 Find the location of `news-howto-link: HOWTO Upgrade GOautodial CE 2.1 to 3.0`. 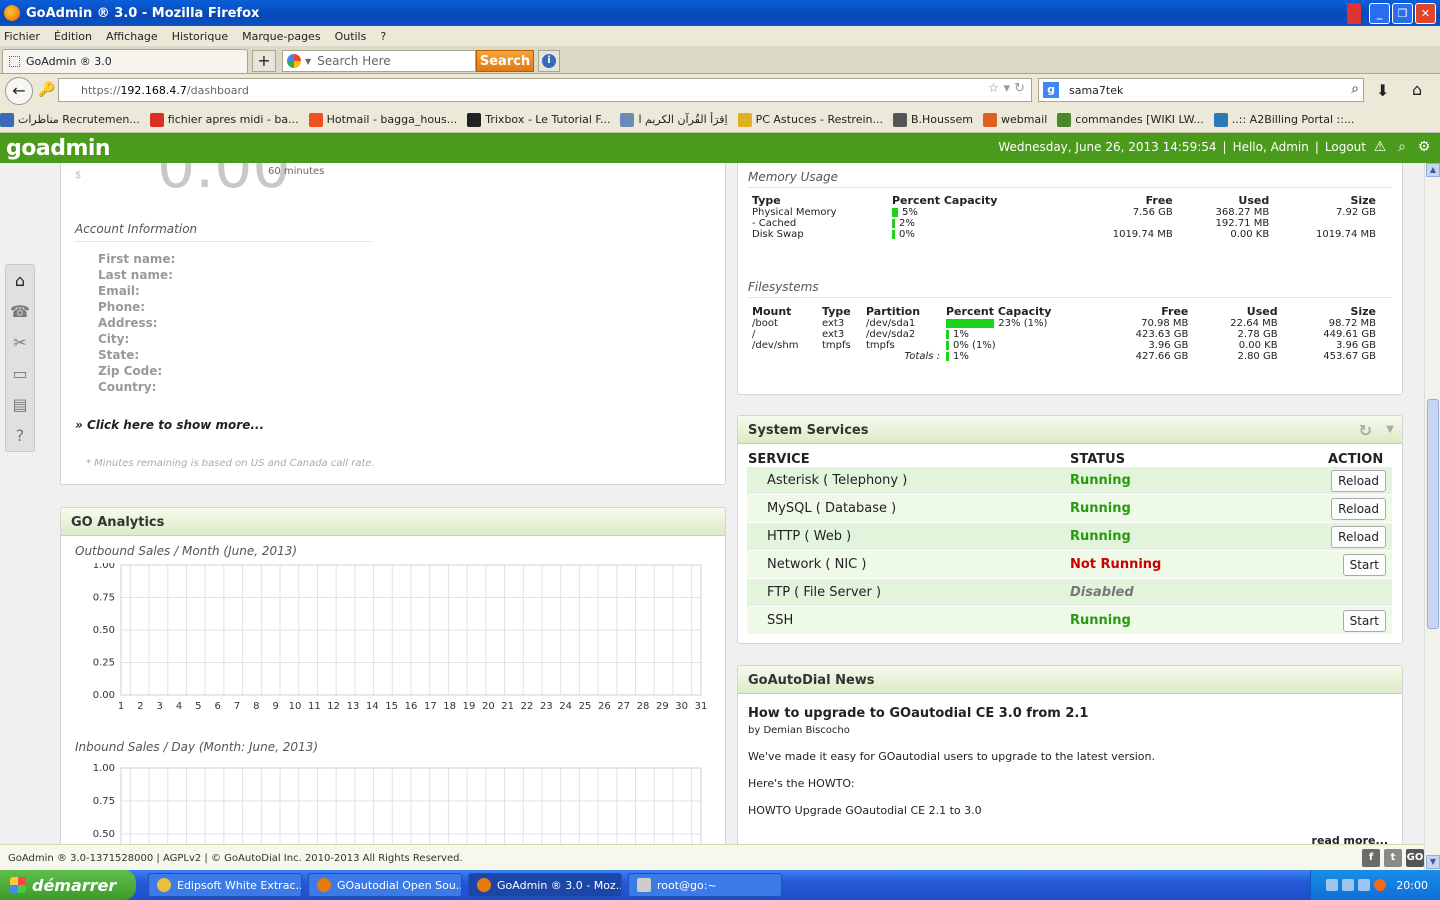

news-howto-link: HOWTO Upgrade GOautodial CE 2.1 to 3.0 is located at coordinates (1070, 810).